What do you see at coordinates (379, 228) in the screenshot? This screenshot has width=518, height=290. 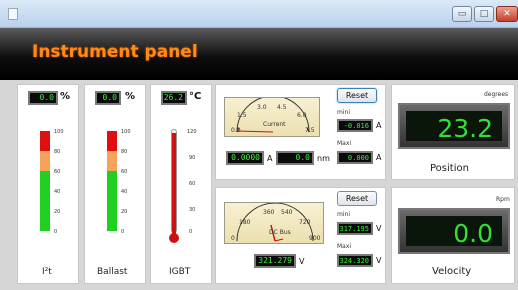 I see `dcbus-mini-unit: V` at bounding box center [379, 228].